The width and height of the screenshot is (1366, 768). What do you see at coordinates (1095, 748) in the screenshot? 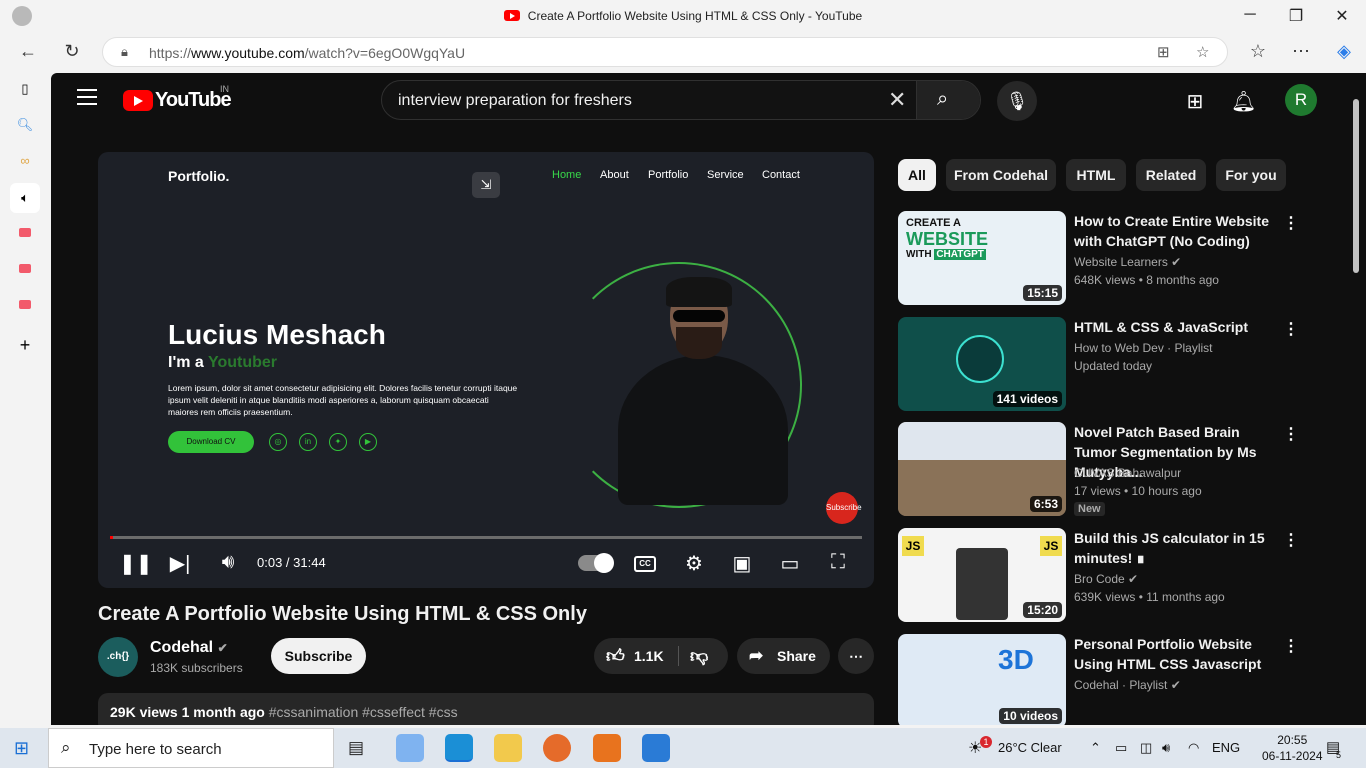
I see `show-hidden-icons: ⌃` at bounding box center [1095, 748].